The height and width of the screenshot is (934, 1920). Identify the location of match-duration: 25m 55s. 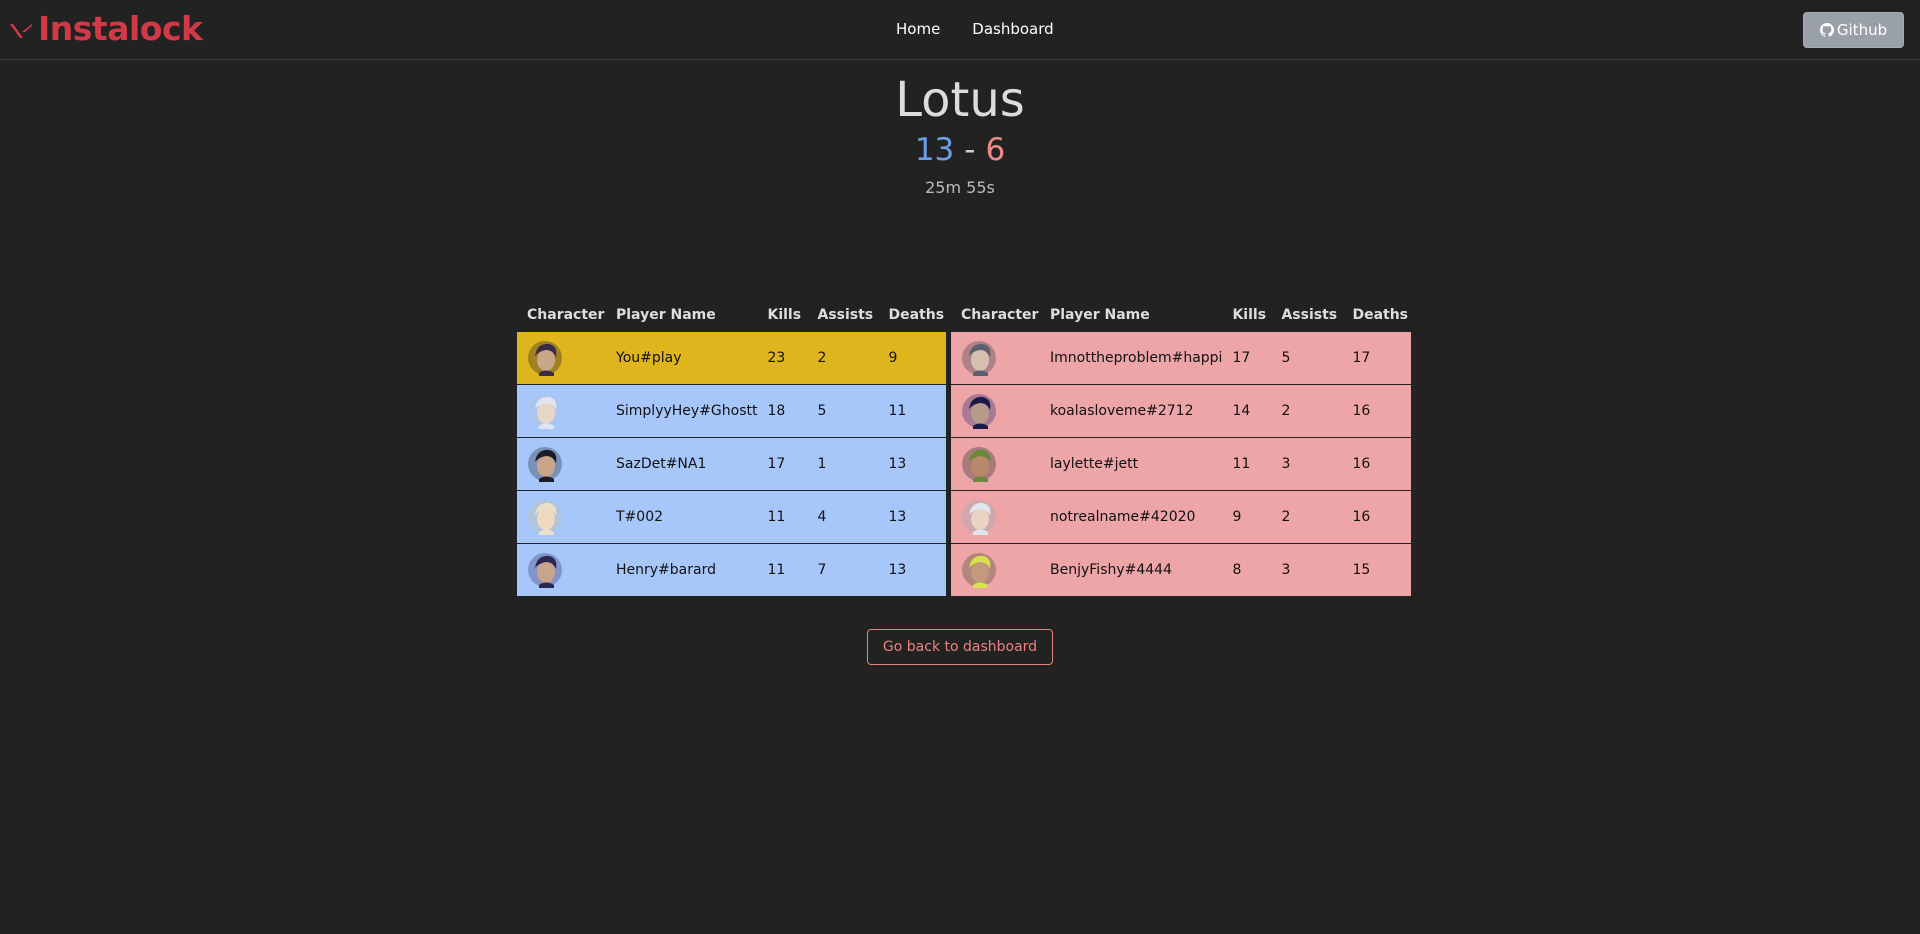
(960, 187).